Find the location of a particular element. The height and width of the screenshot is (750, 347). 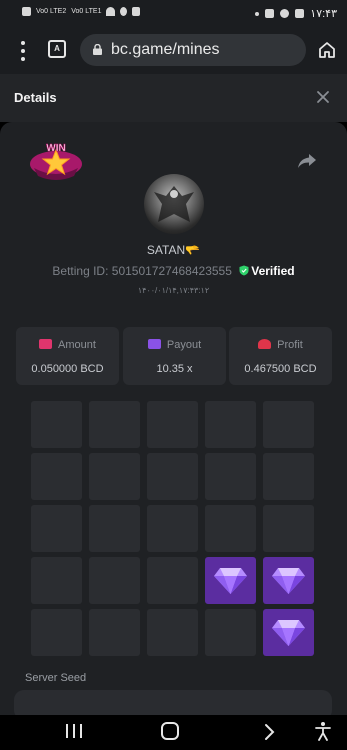

payout-label: Payout is located at coordinates (184, 345).